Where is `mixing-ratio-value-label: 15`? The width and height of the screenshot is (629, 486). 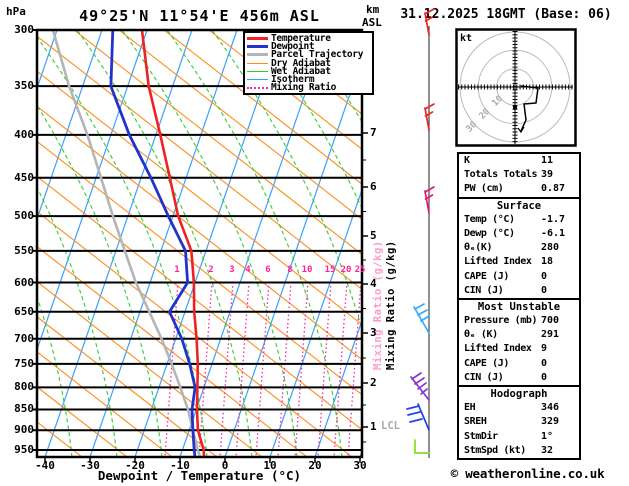 mixing-ratio-value-label: 15 is located at coordinates (330, 270).